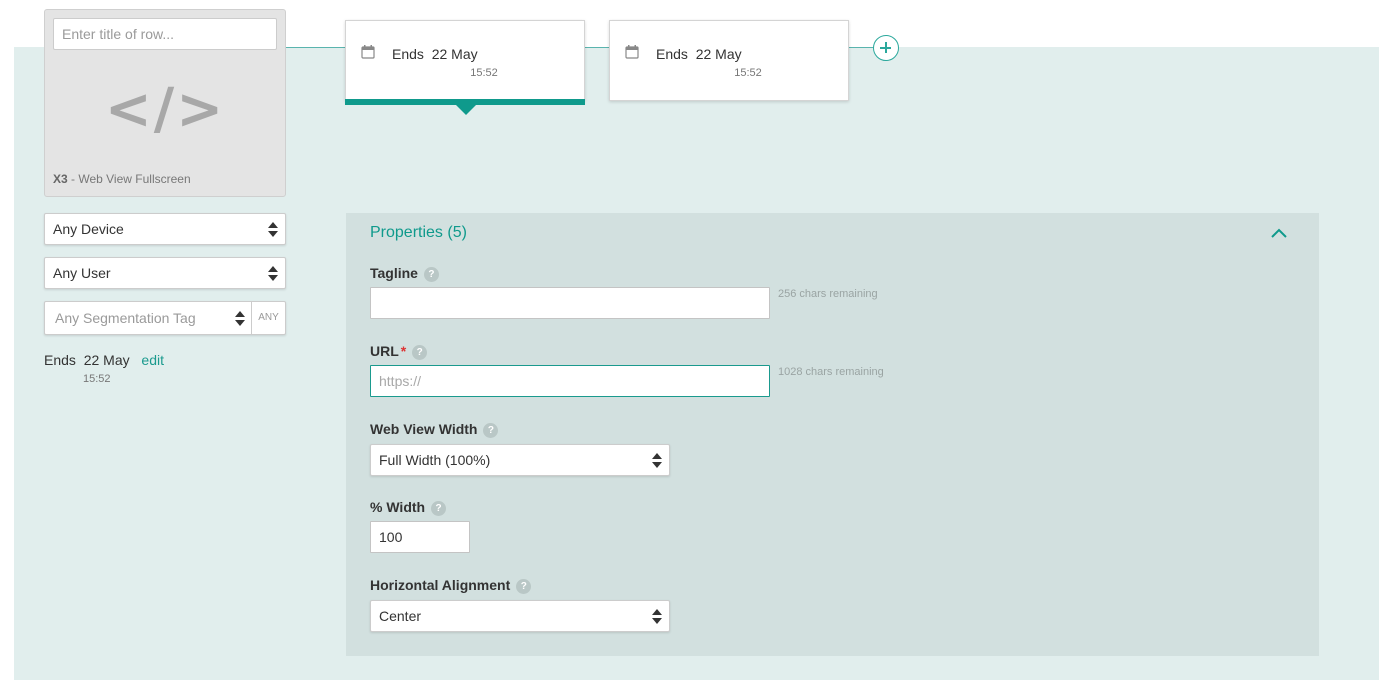 This screenshot has width=1393, height=691. Describe the element at coordinates (570, 381) in the screenshot. I see `url-input` at that location.